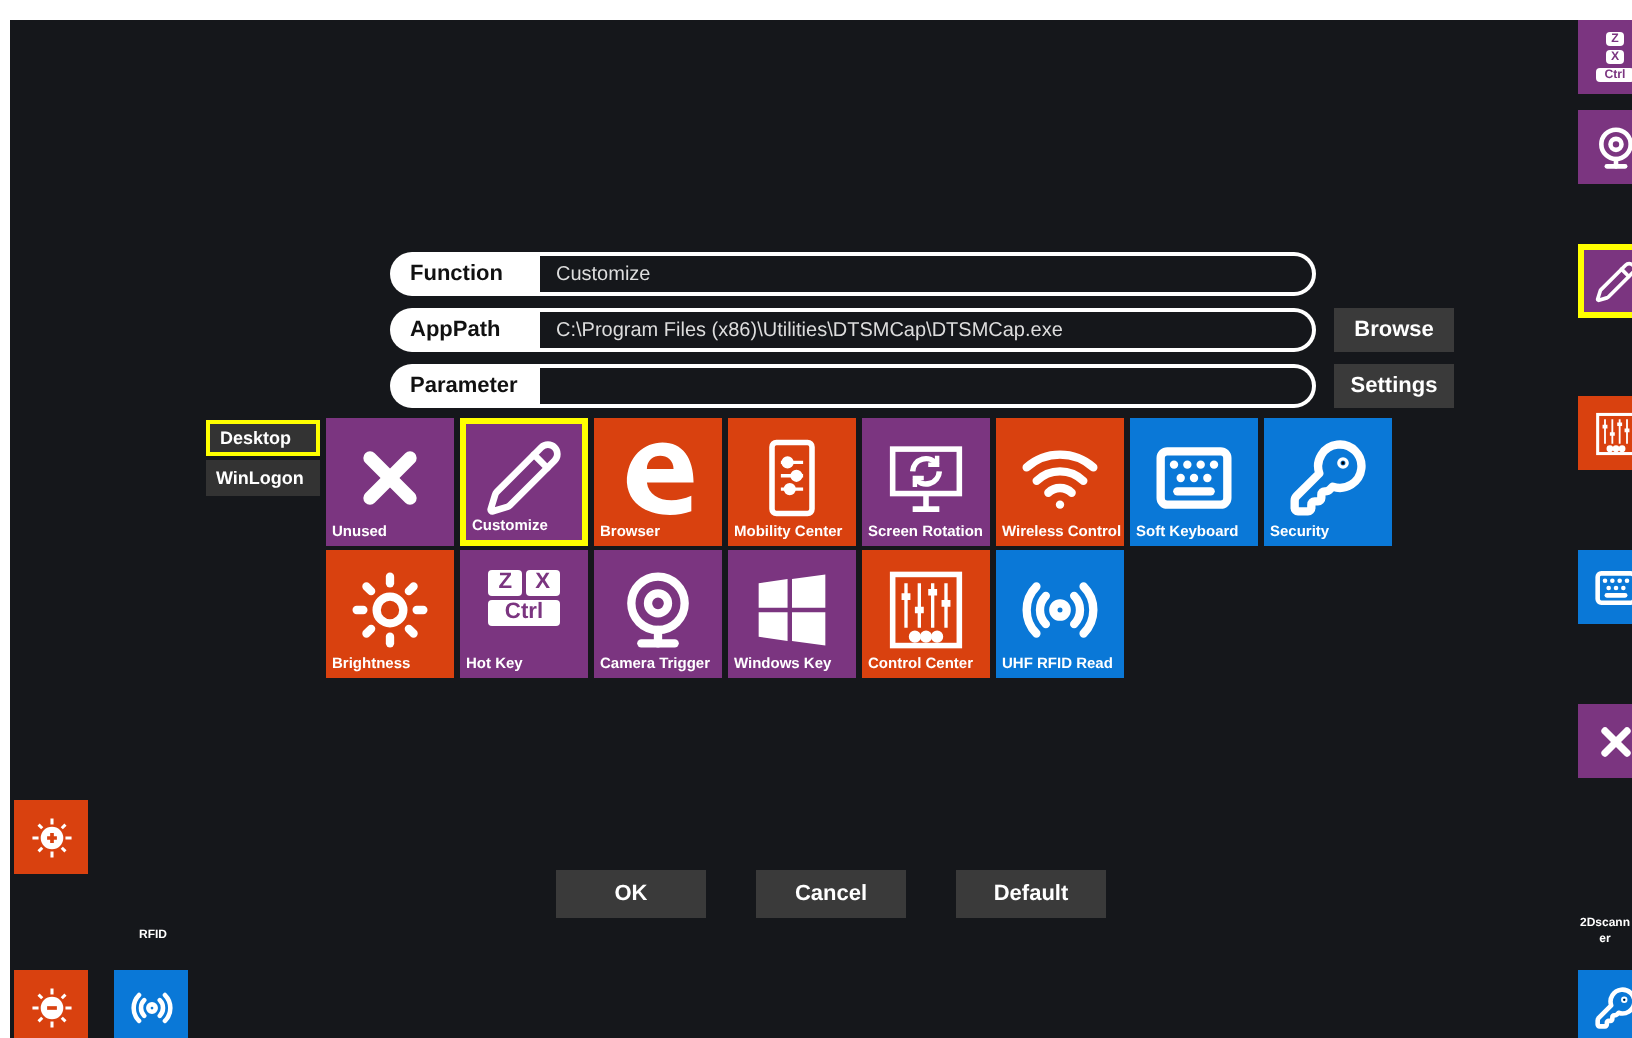  Describe the element at coordinates (928, 330) in the screenshot. I see `input-field: C:\Program Files (x86)\Utilities\DTSMCap\DTSMCap.exe` at that location.